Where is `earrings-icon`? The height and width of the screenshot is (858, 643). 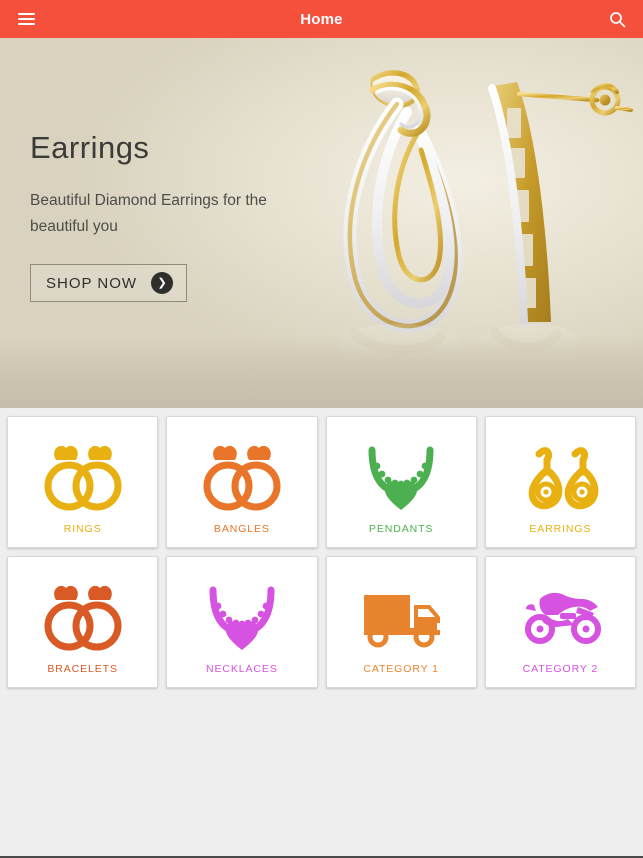 earrings-icon is located at coordinates (560, 478).